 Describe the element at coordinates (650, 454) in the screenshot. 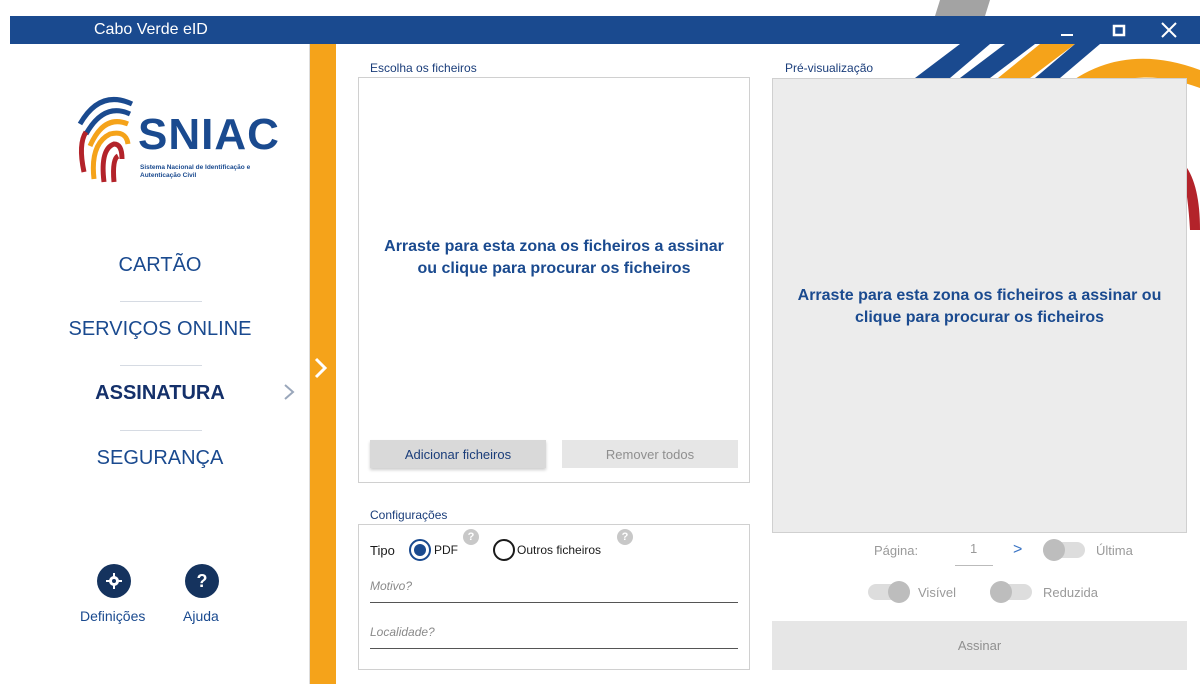

I see `remove-all-button: Remover todos` at that location.